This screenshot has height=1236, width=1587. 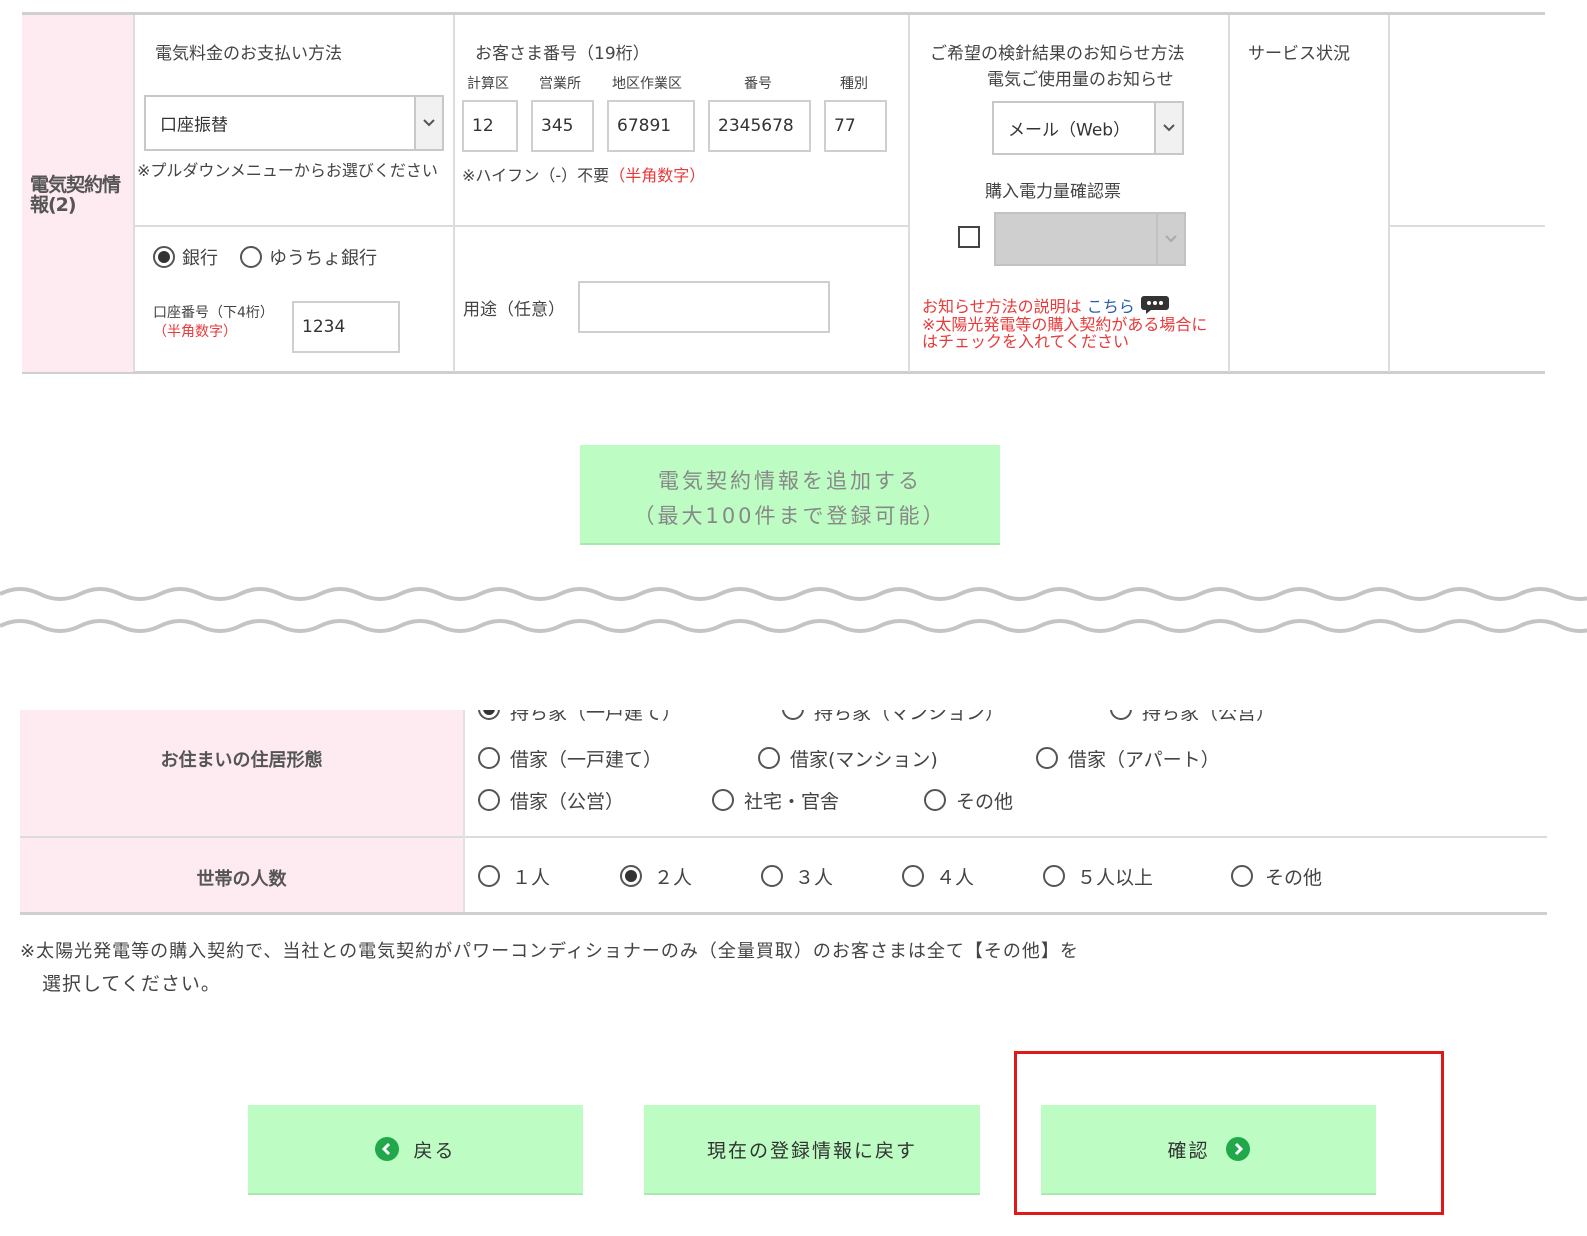 What do you see at coordinates (1229, 1133) in the screenshot?
I see `confirm-highlight-box` at bounding box center [1229, 1133].